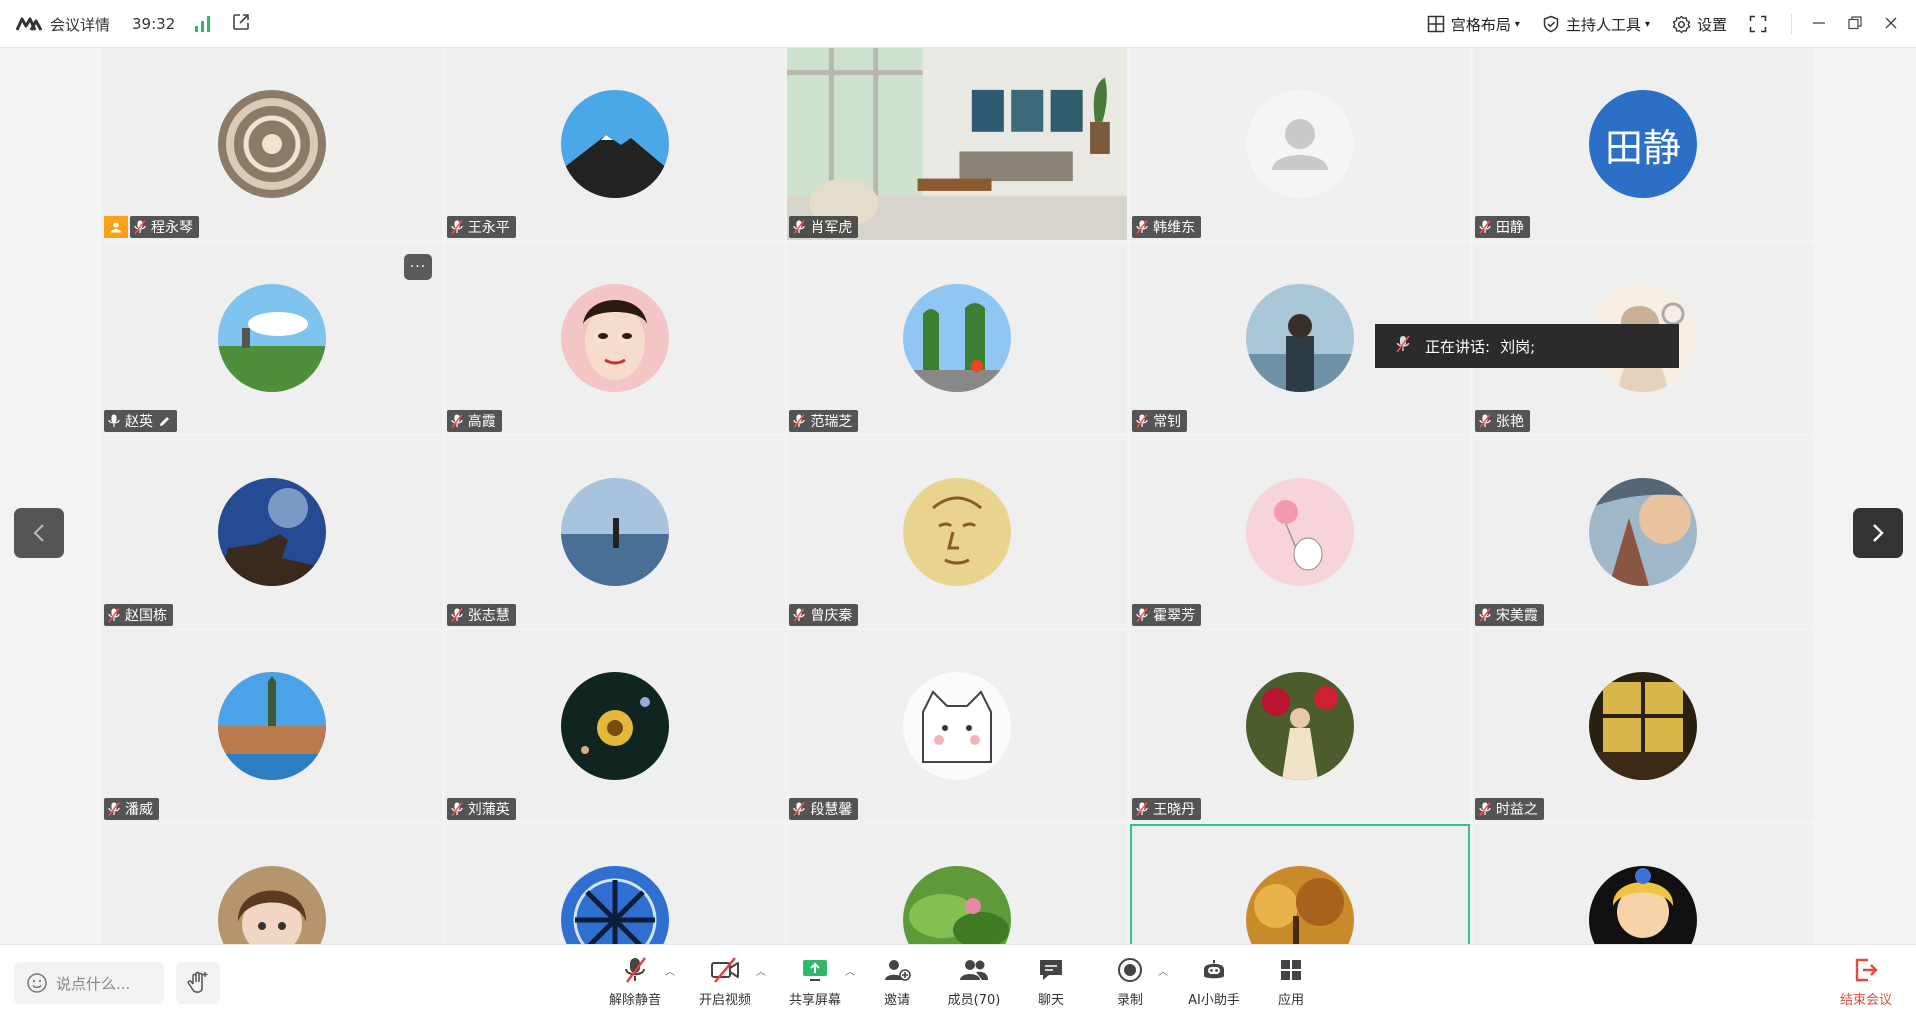  What do you see at coordinates (957, 144) in the screenshot?
I see `participant-tile: 肖军虎` at bounding box center [957, 144].